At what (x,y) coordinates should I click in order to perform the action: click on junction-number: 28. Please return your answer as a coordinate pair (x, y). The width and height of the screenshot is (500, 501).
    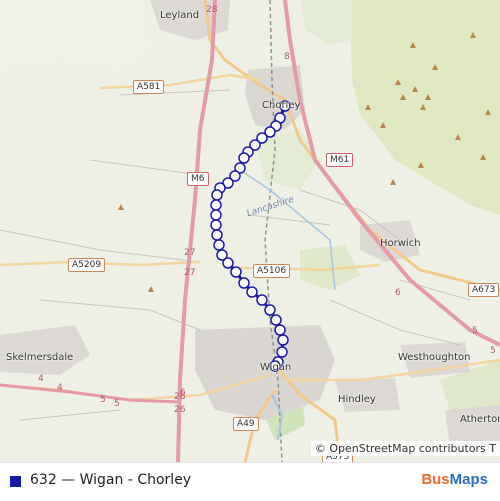
    Looking at the image, I should click on (212, 10).